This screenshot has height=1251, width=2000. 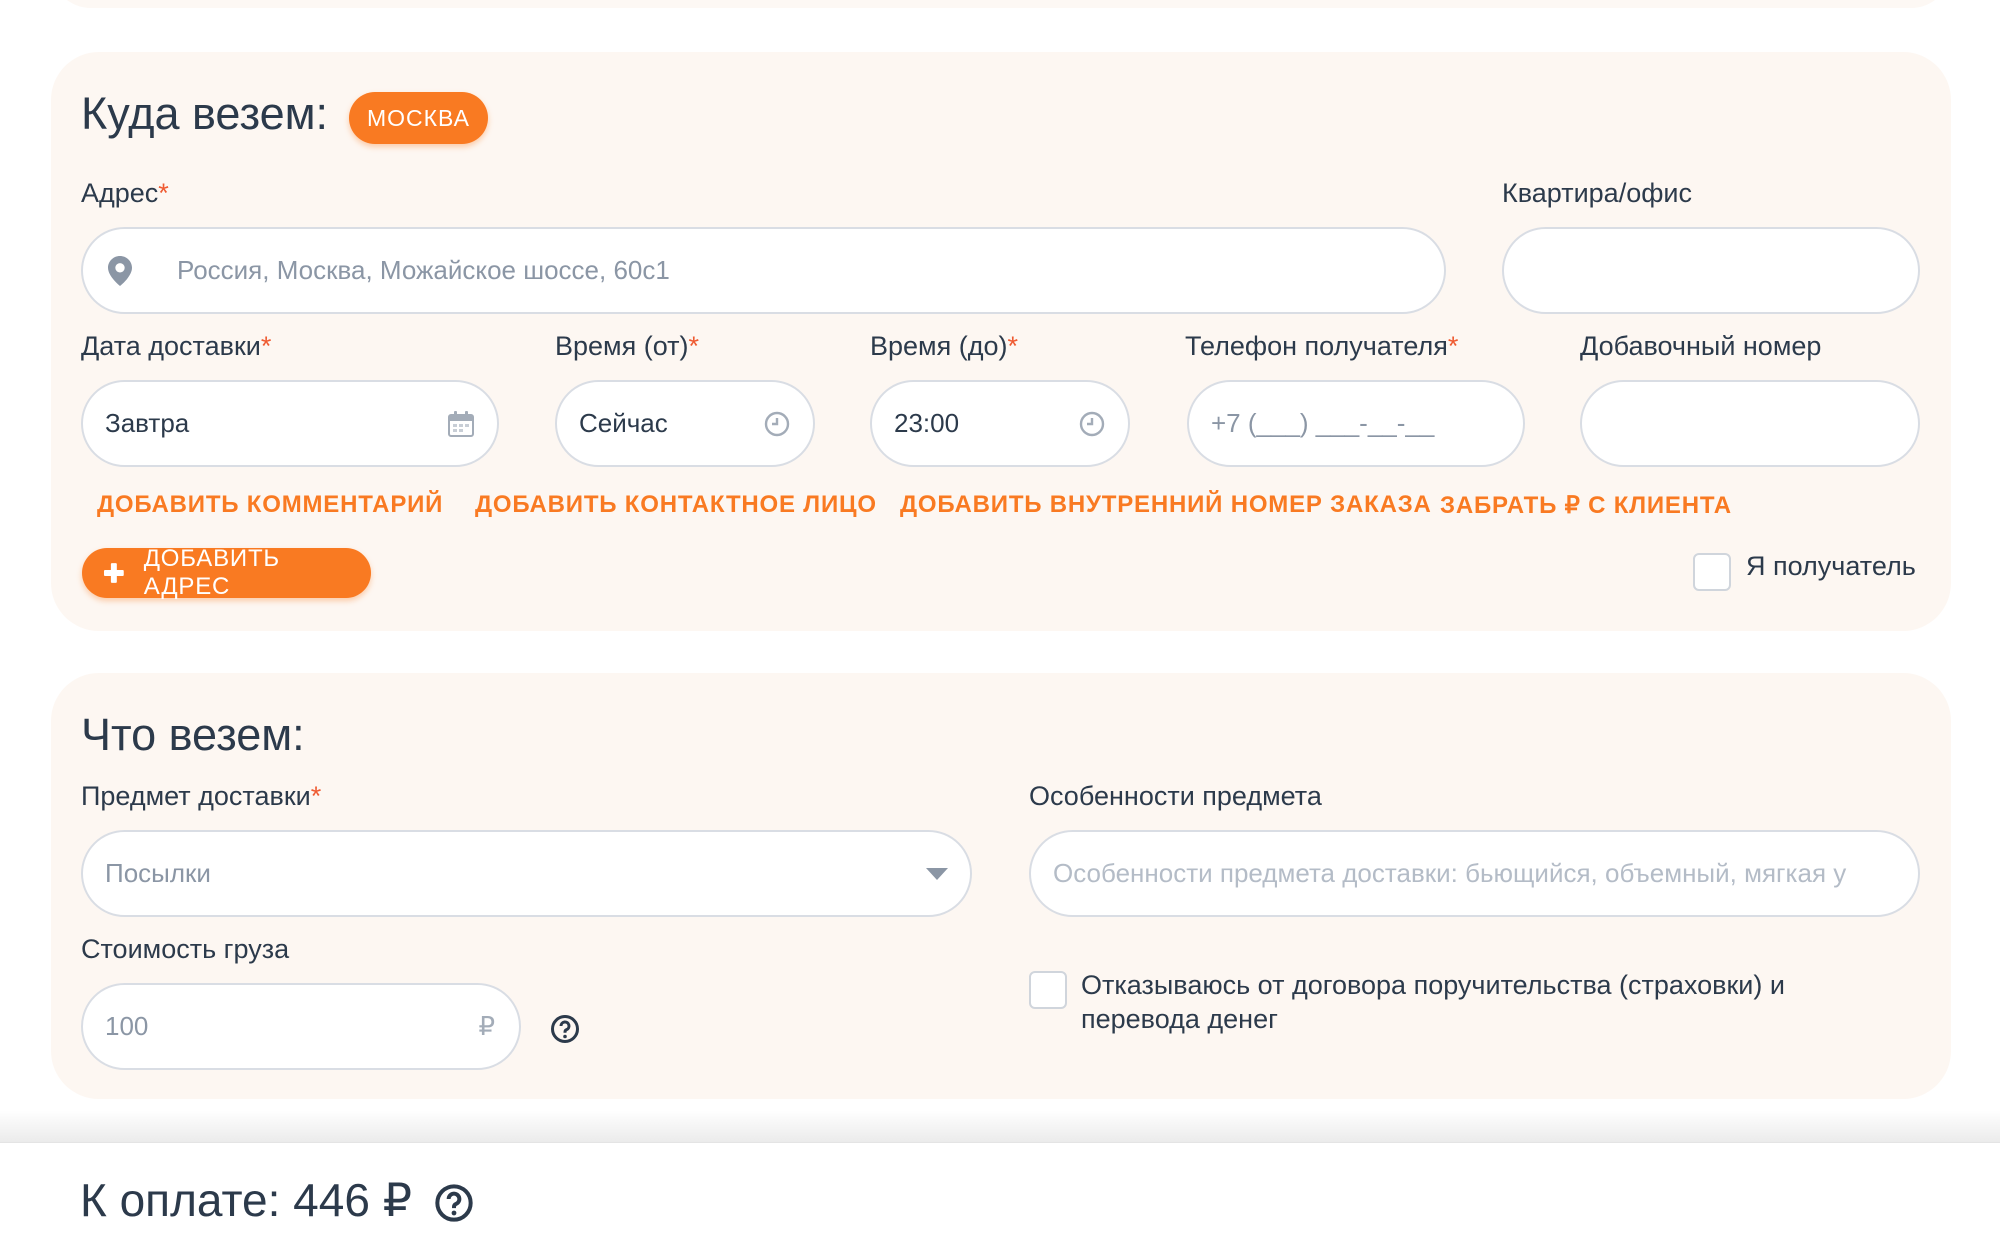 What do you see at coordinates (418, 118) in the screenshot?
I see `city-badge: МОСКВА` at bounding box center [418, 118].